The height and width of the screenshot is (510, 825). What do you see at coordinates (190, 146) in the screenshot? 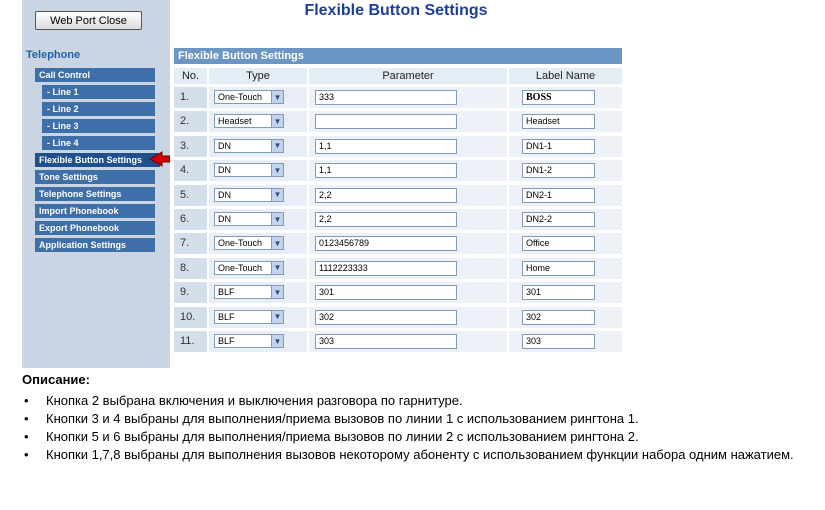
I see `row-number: 3.` at bounding box center [190, 146].